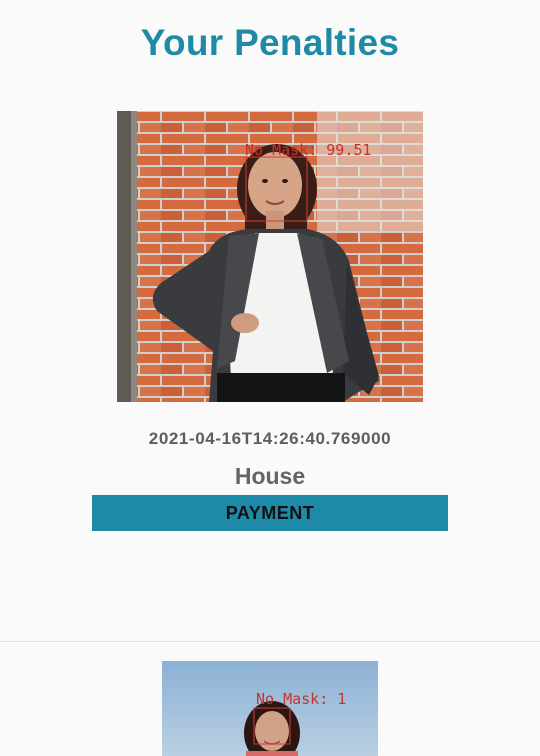 The width and height of the screenshot is (540, 756). I want to click on penalty-timestamp: 2021-04-16T14:26:40.769000, so click(270, 438).